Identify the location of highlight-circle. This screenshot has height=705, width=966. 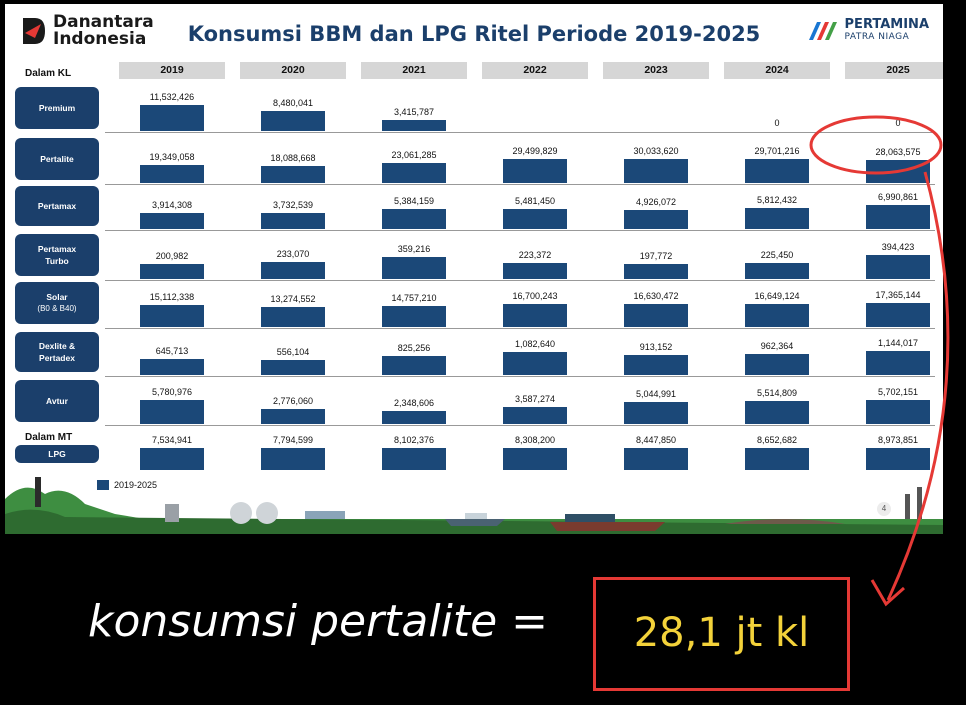
(876, 145).